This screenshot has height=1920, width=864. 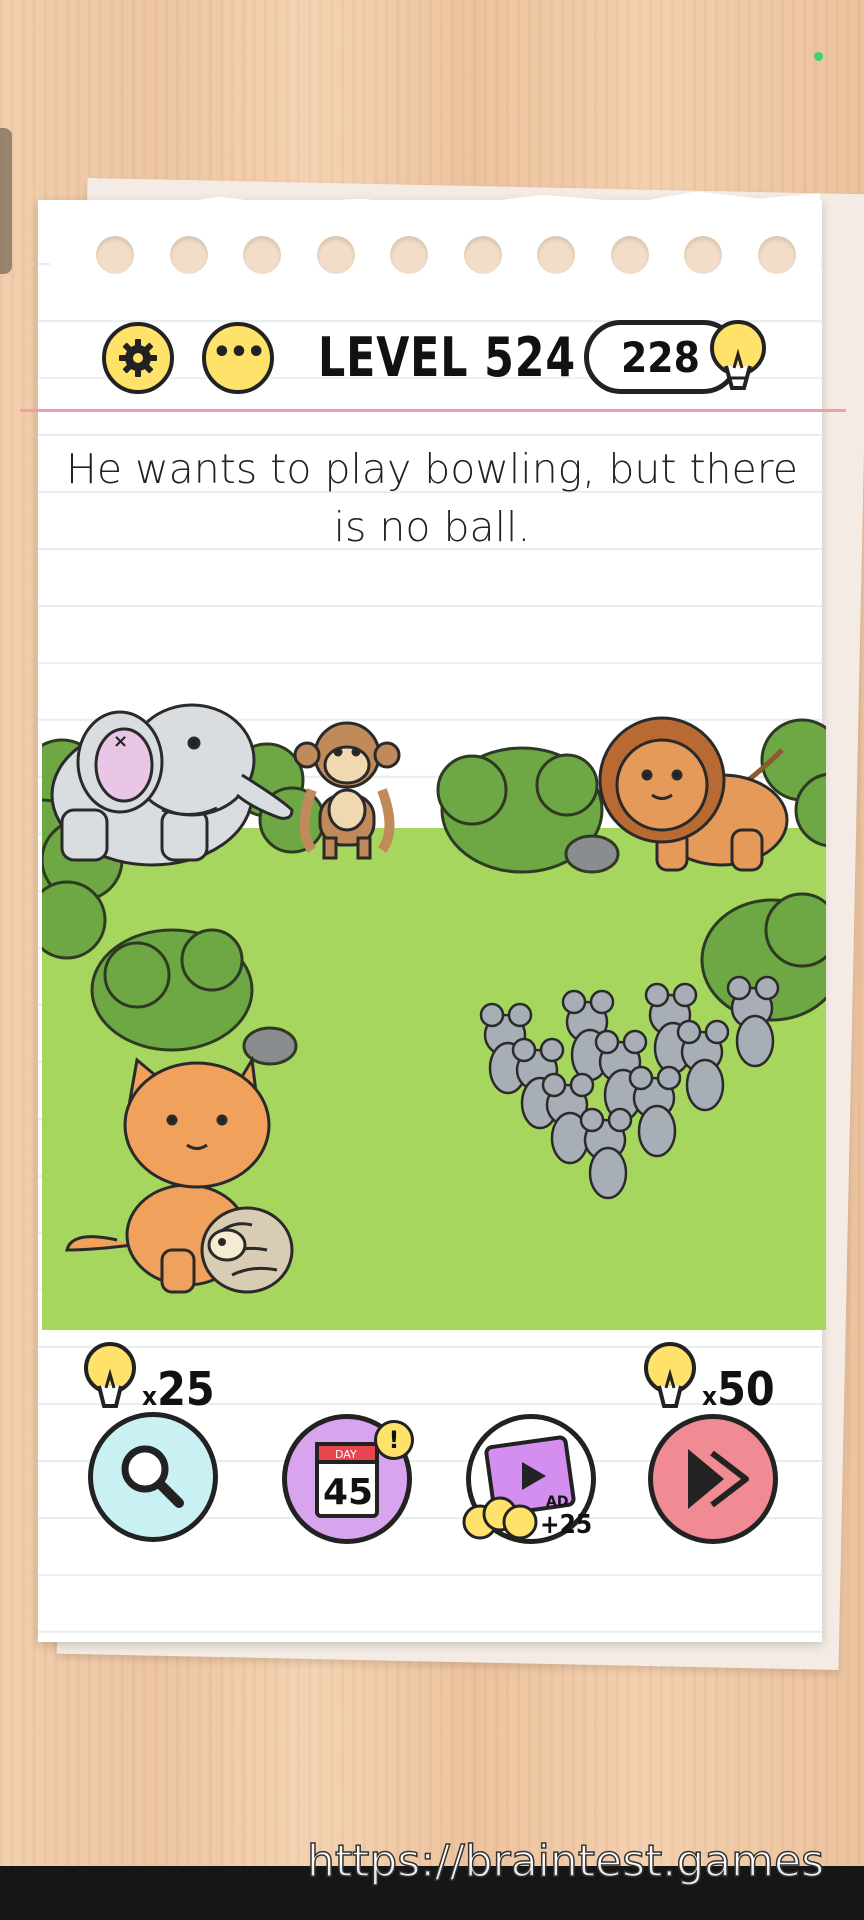 I want to click on search-icon, so click(x=152, y=1476).